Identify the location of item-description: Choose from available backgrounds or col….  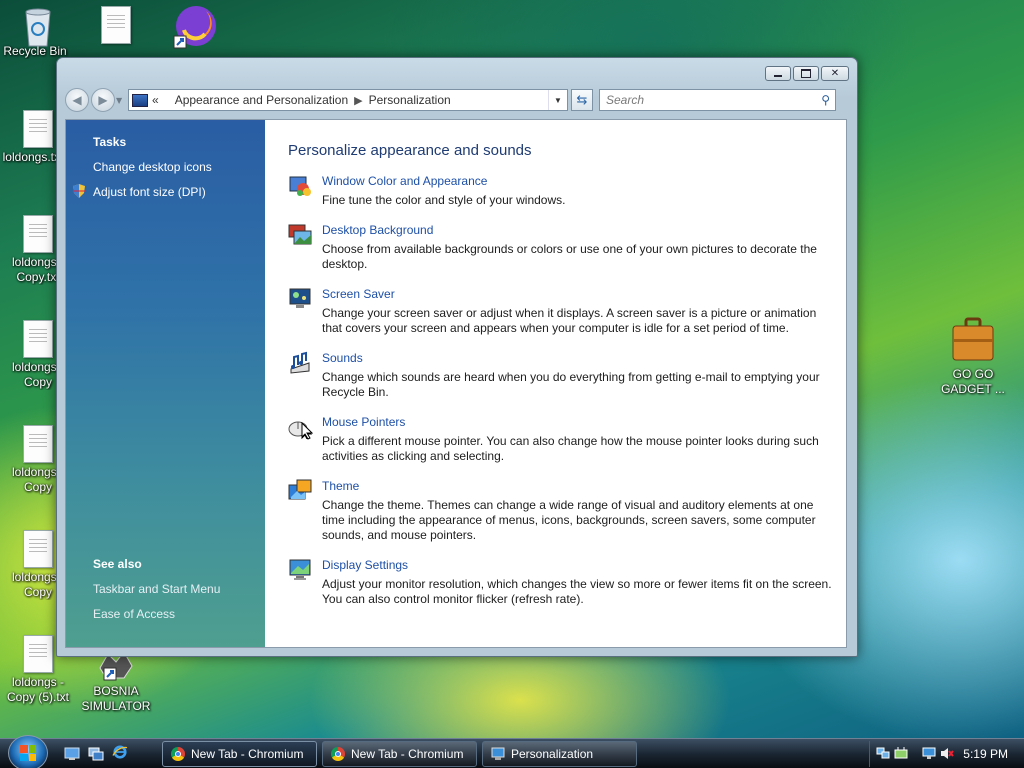
(569, 256).